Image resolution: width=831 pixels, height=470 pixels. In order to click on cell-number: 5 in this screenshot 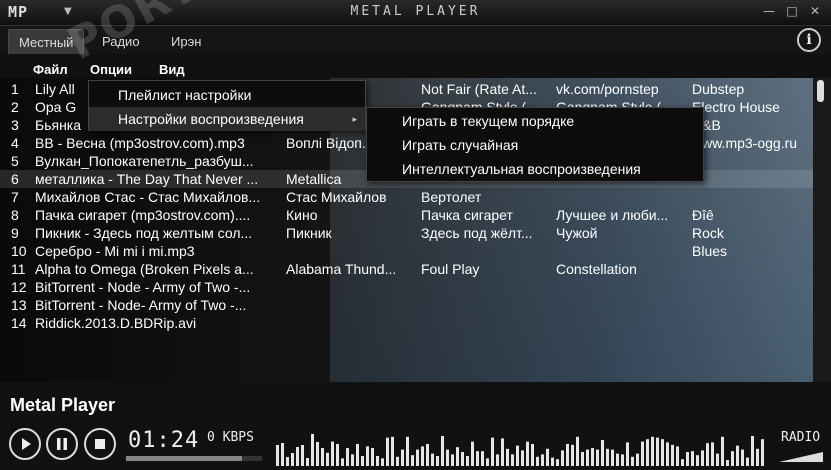, I will do `click(15, 161)`.